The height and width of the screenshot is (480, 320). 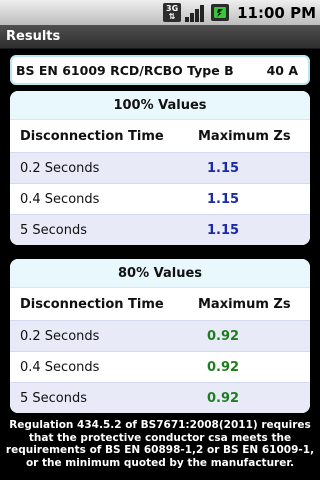 What do you see at coordinates (195, 12) in the screenshot?
I see `signal-strength-icon` at bounding box center [195, 12].